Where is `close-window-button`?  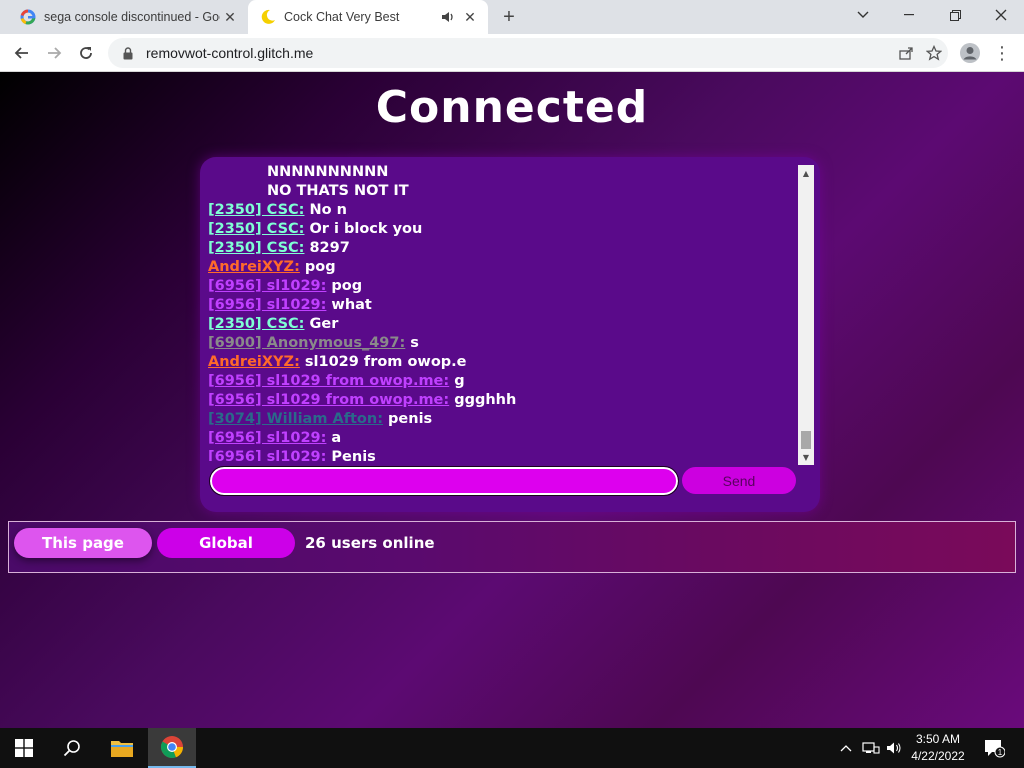 close-window-button is located at coordinates (1001, 15).